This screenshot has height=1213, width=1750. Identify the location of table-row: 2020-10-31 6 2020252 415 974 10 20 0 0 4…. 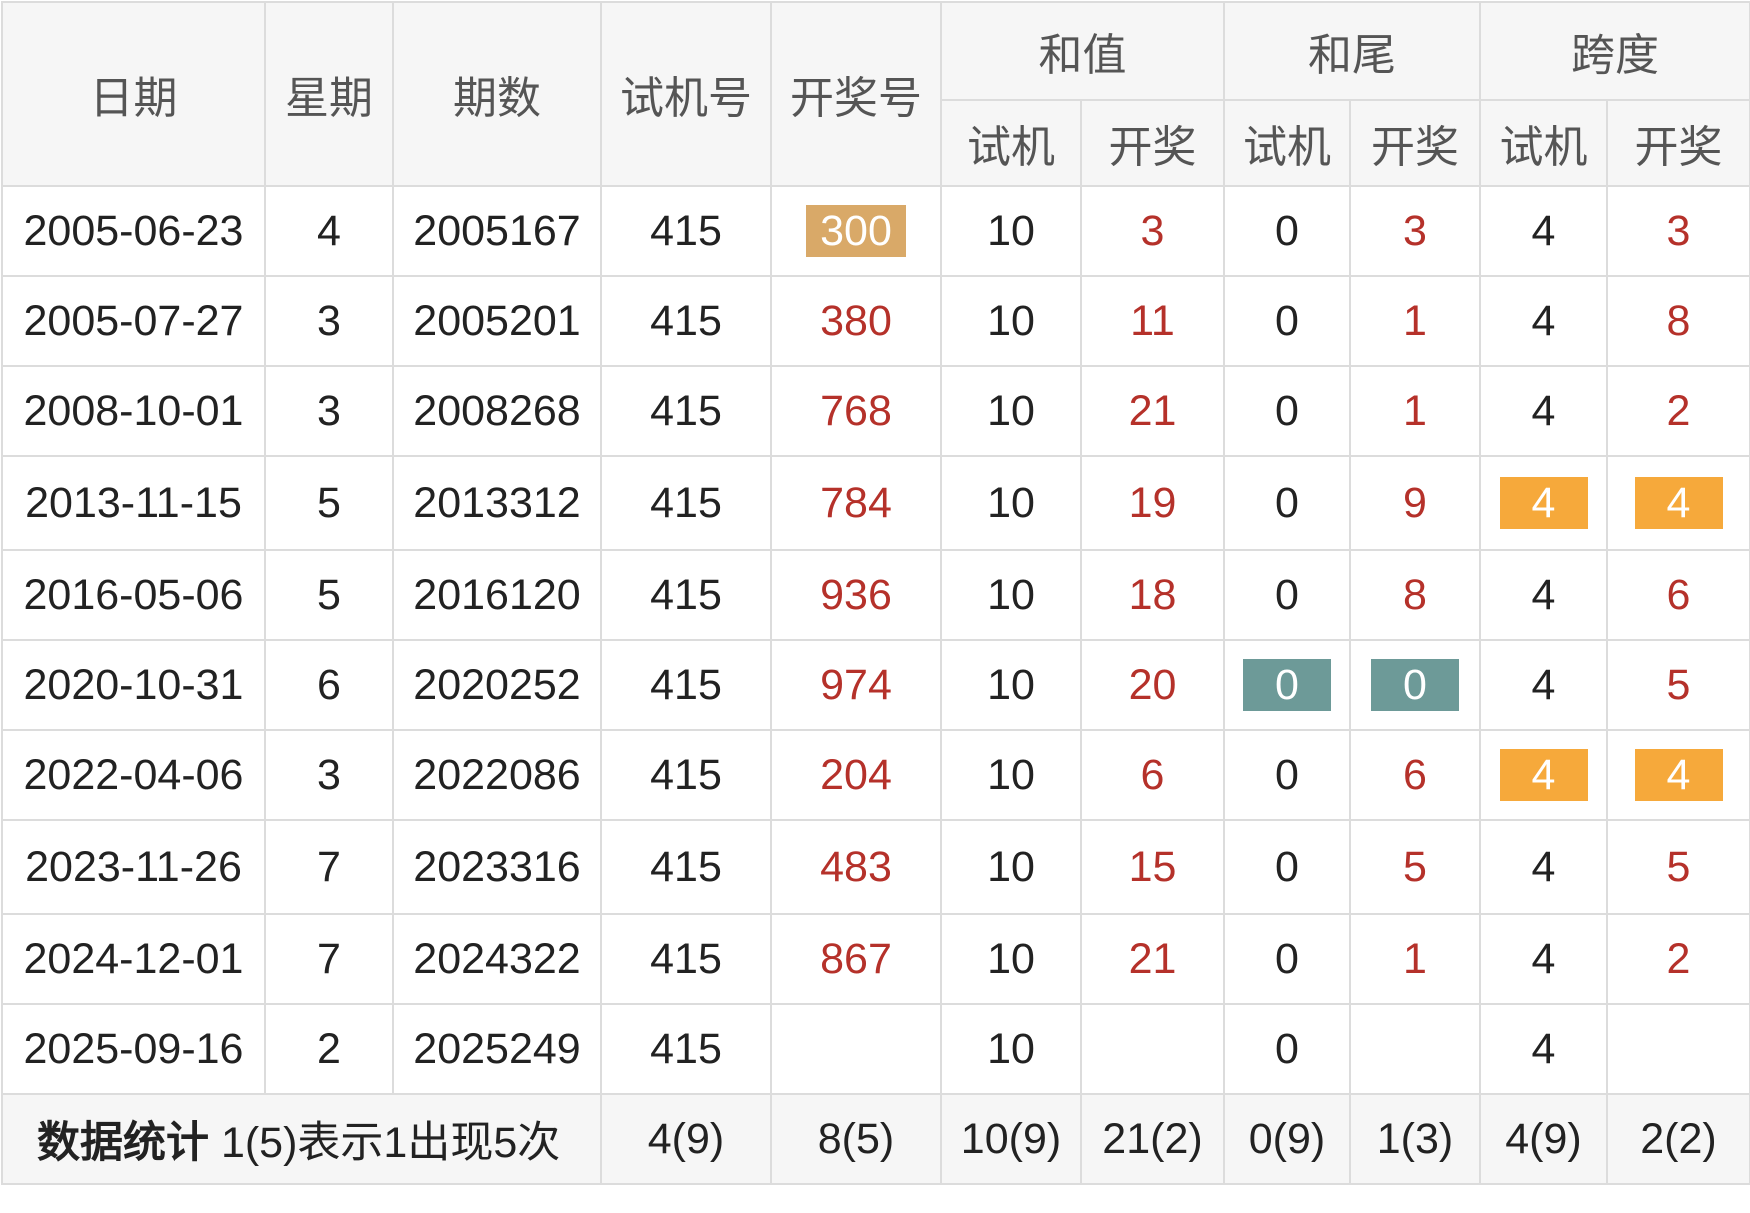
(875, 685).